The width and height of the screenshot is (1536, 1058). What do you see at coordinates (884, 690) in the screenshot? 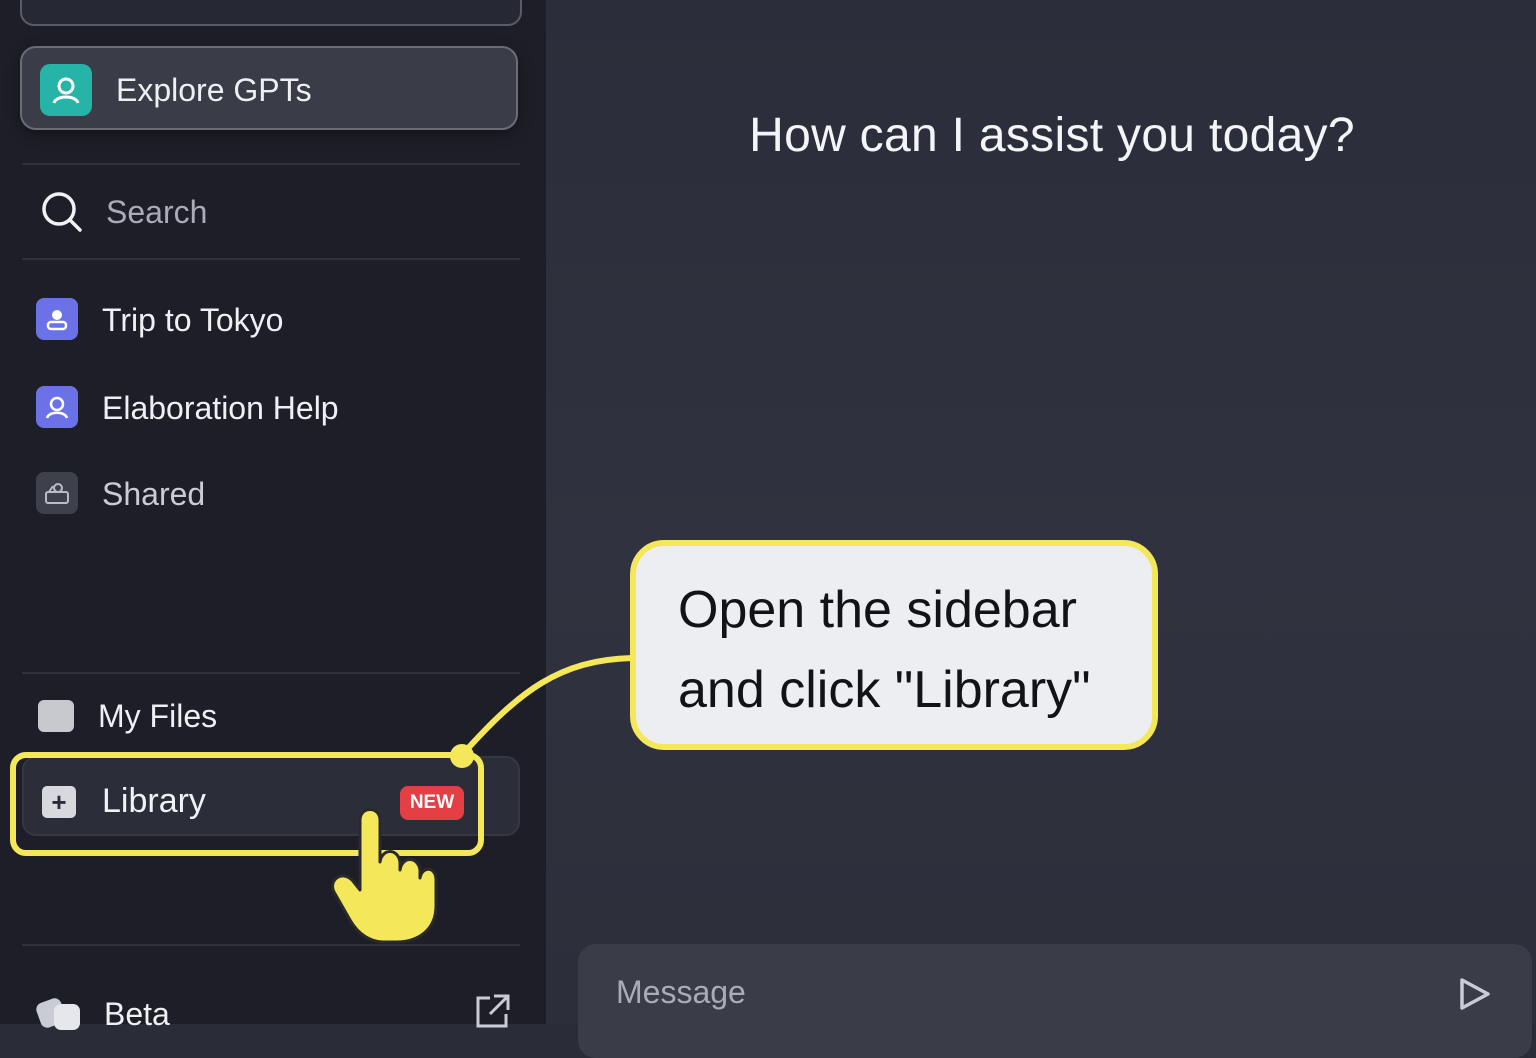
I see `callout-line-2: and click "Library"` at bounding box center [884, 690].